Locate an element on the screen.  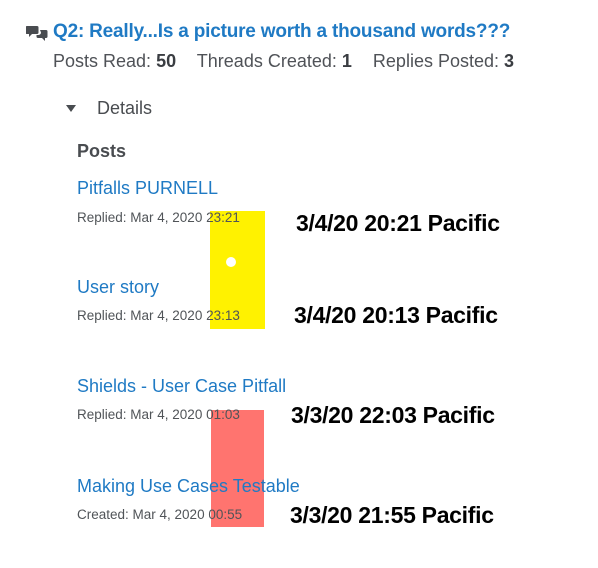
posts-heading: Posts is located at coordinates (102, 151).